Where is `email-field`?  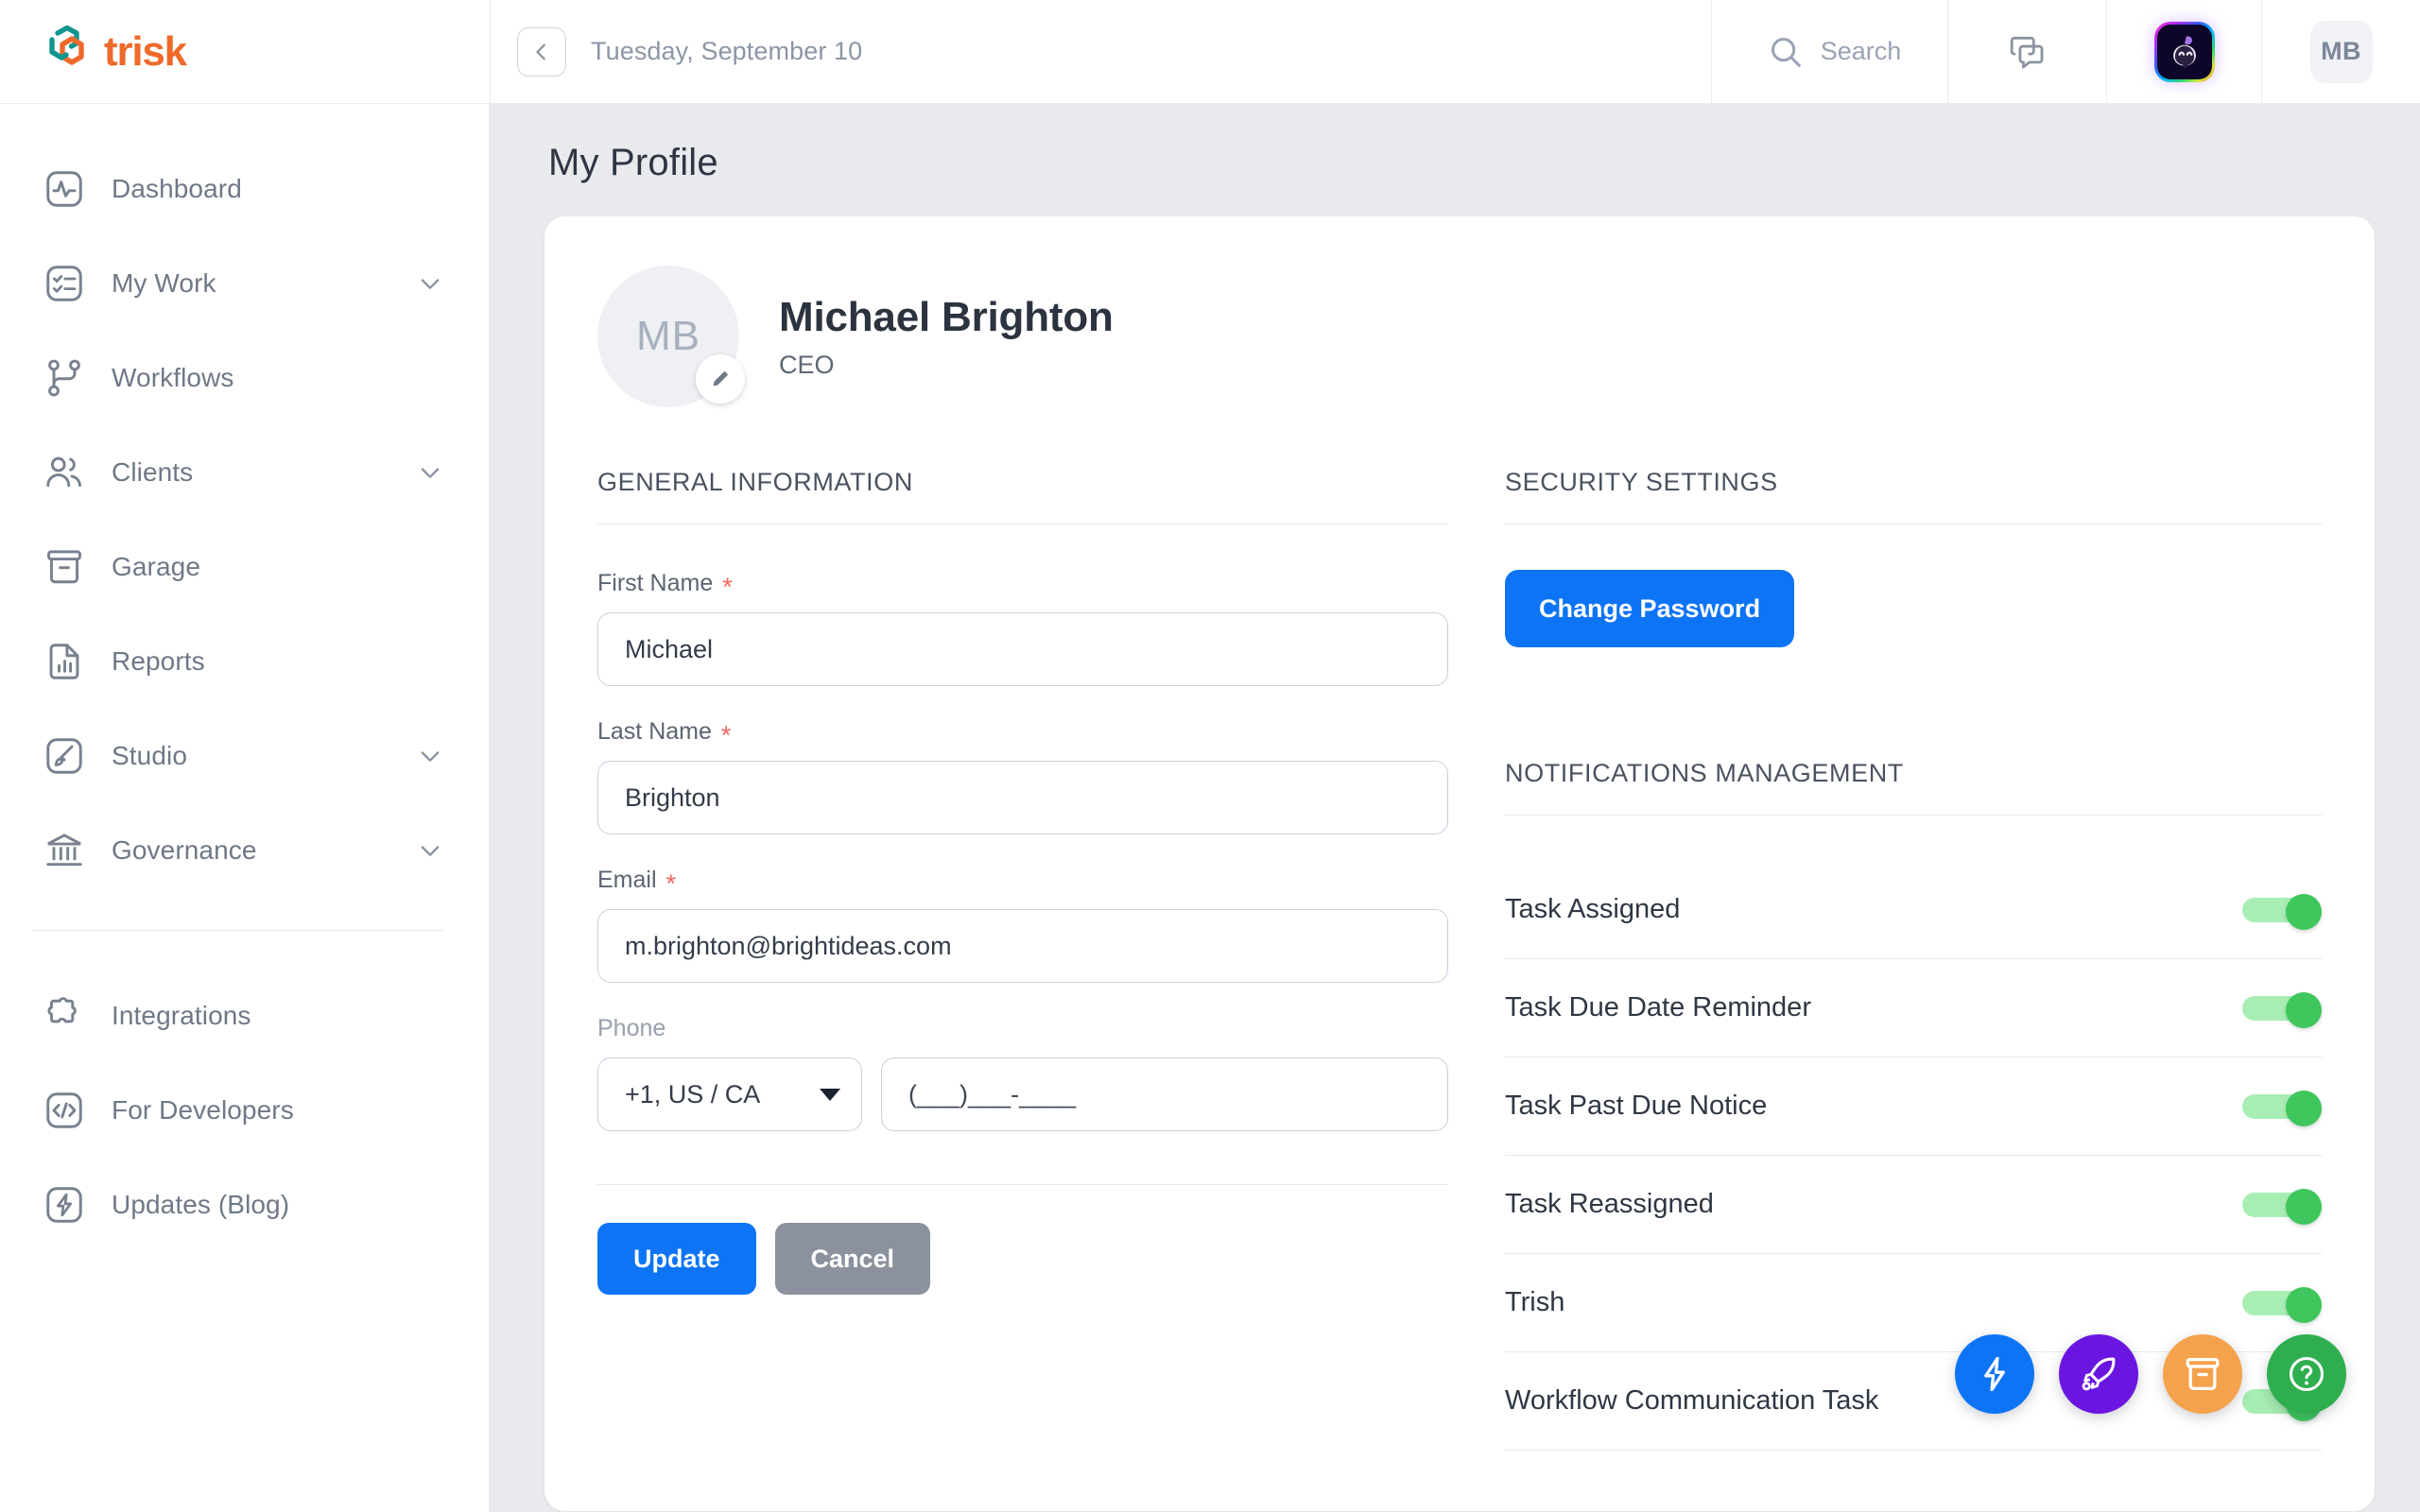
email-field is located at coordinates (1022, 946).